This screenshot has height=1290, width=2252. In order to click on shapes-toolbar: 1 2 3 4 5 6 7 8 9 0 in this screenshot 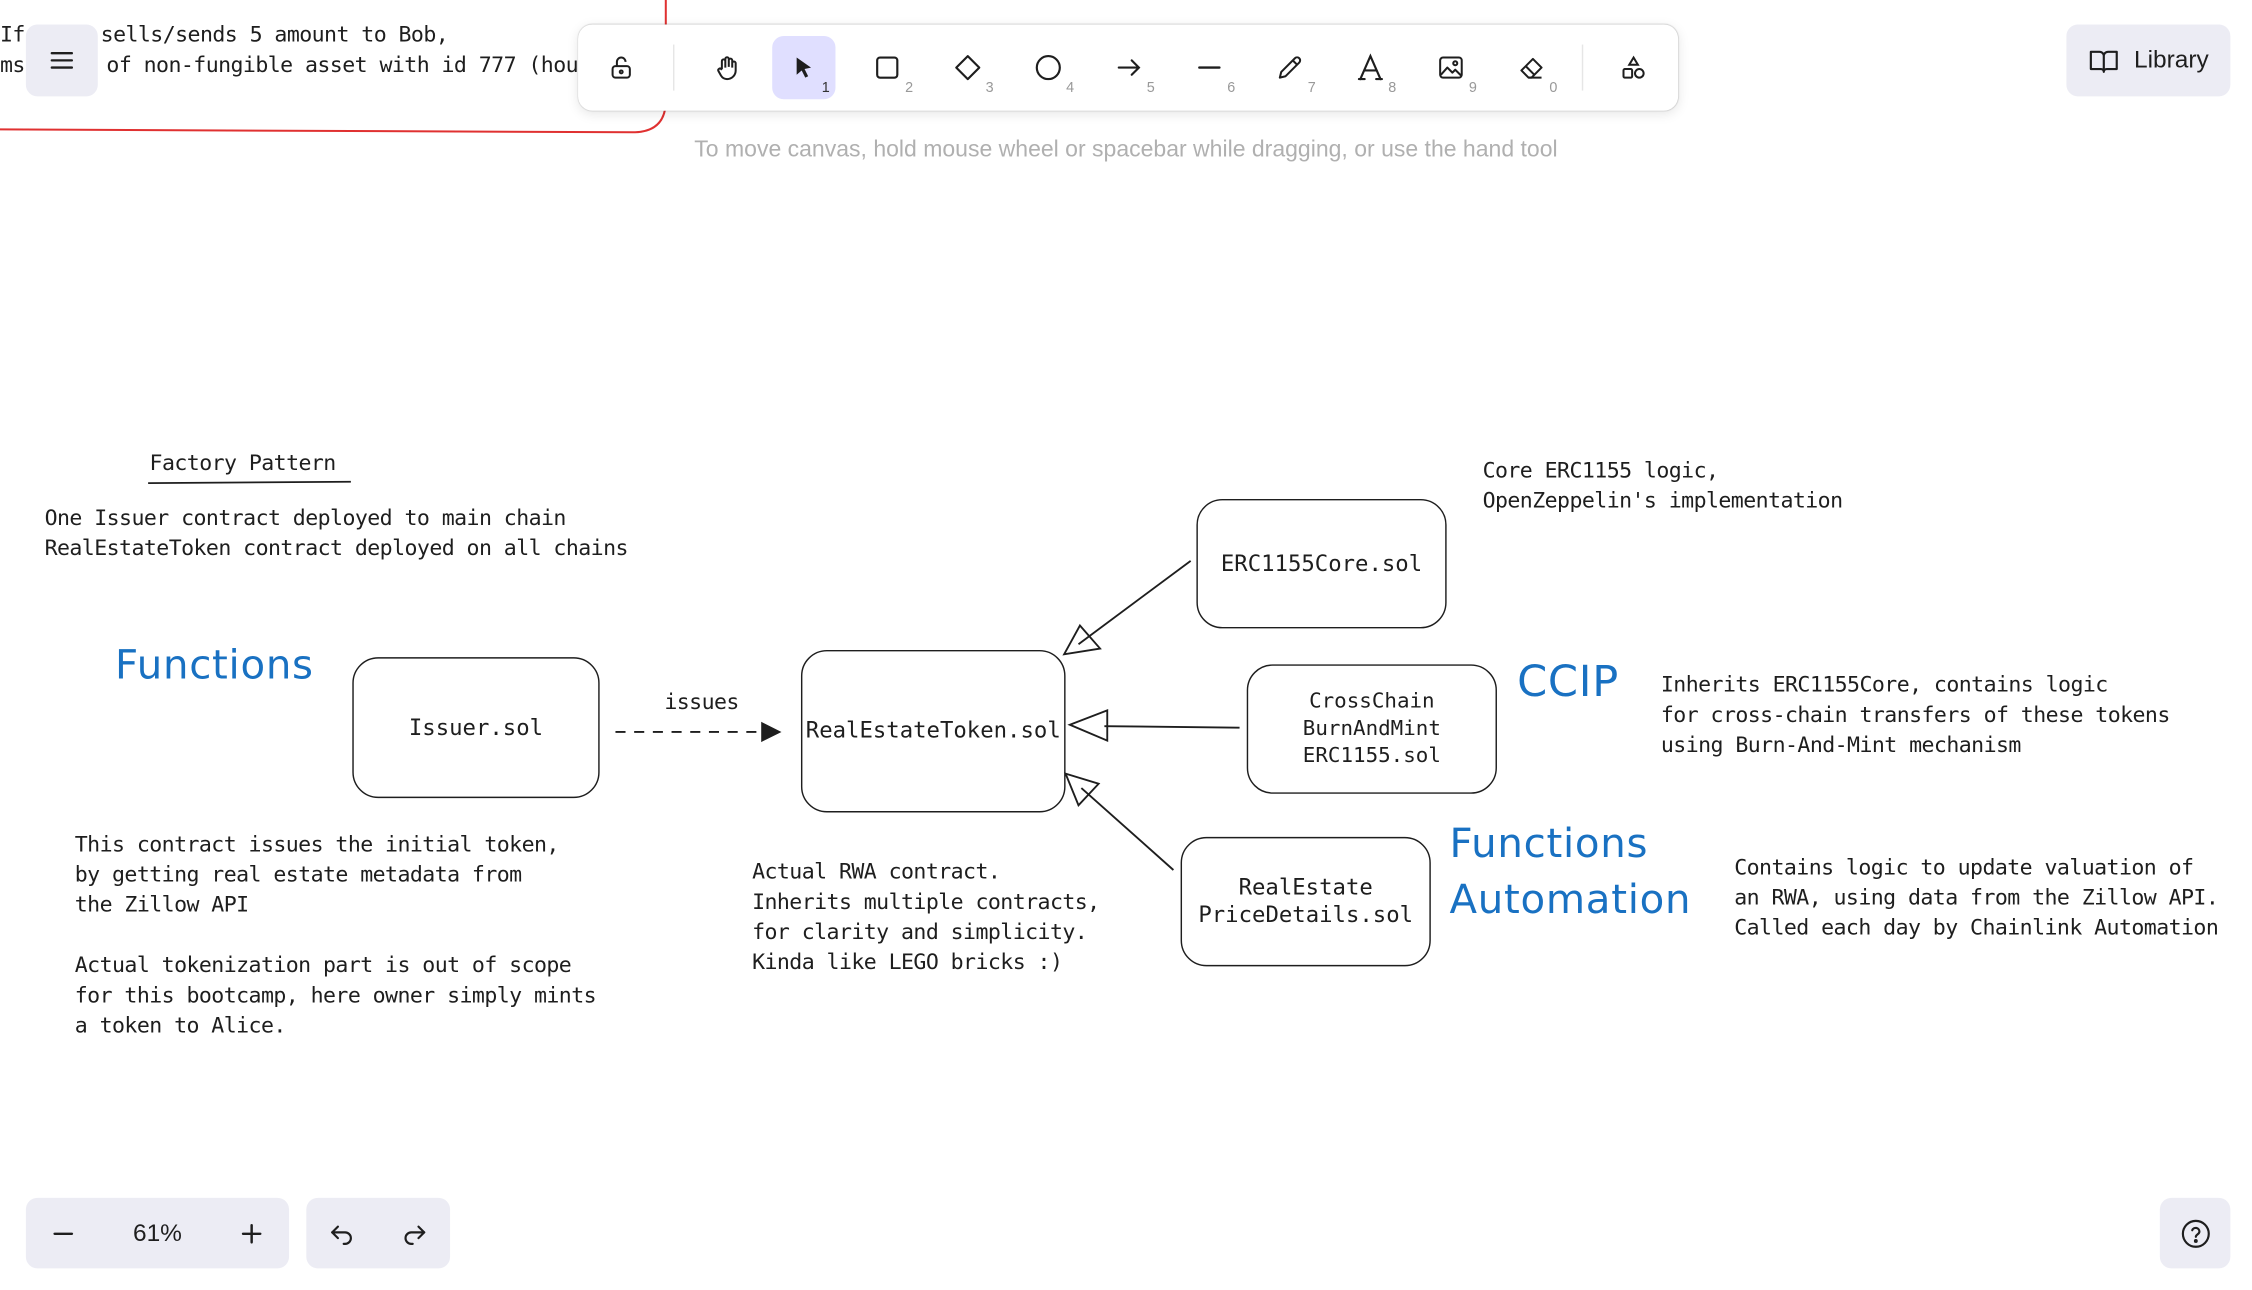, I will do `click(1128, 67)`.